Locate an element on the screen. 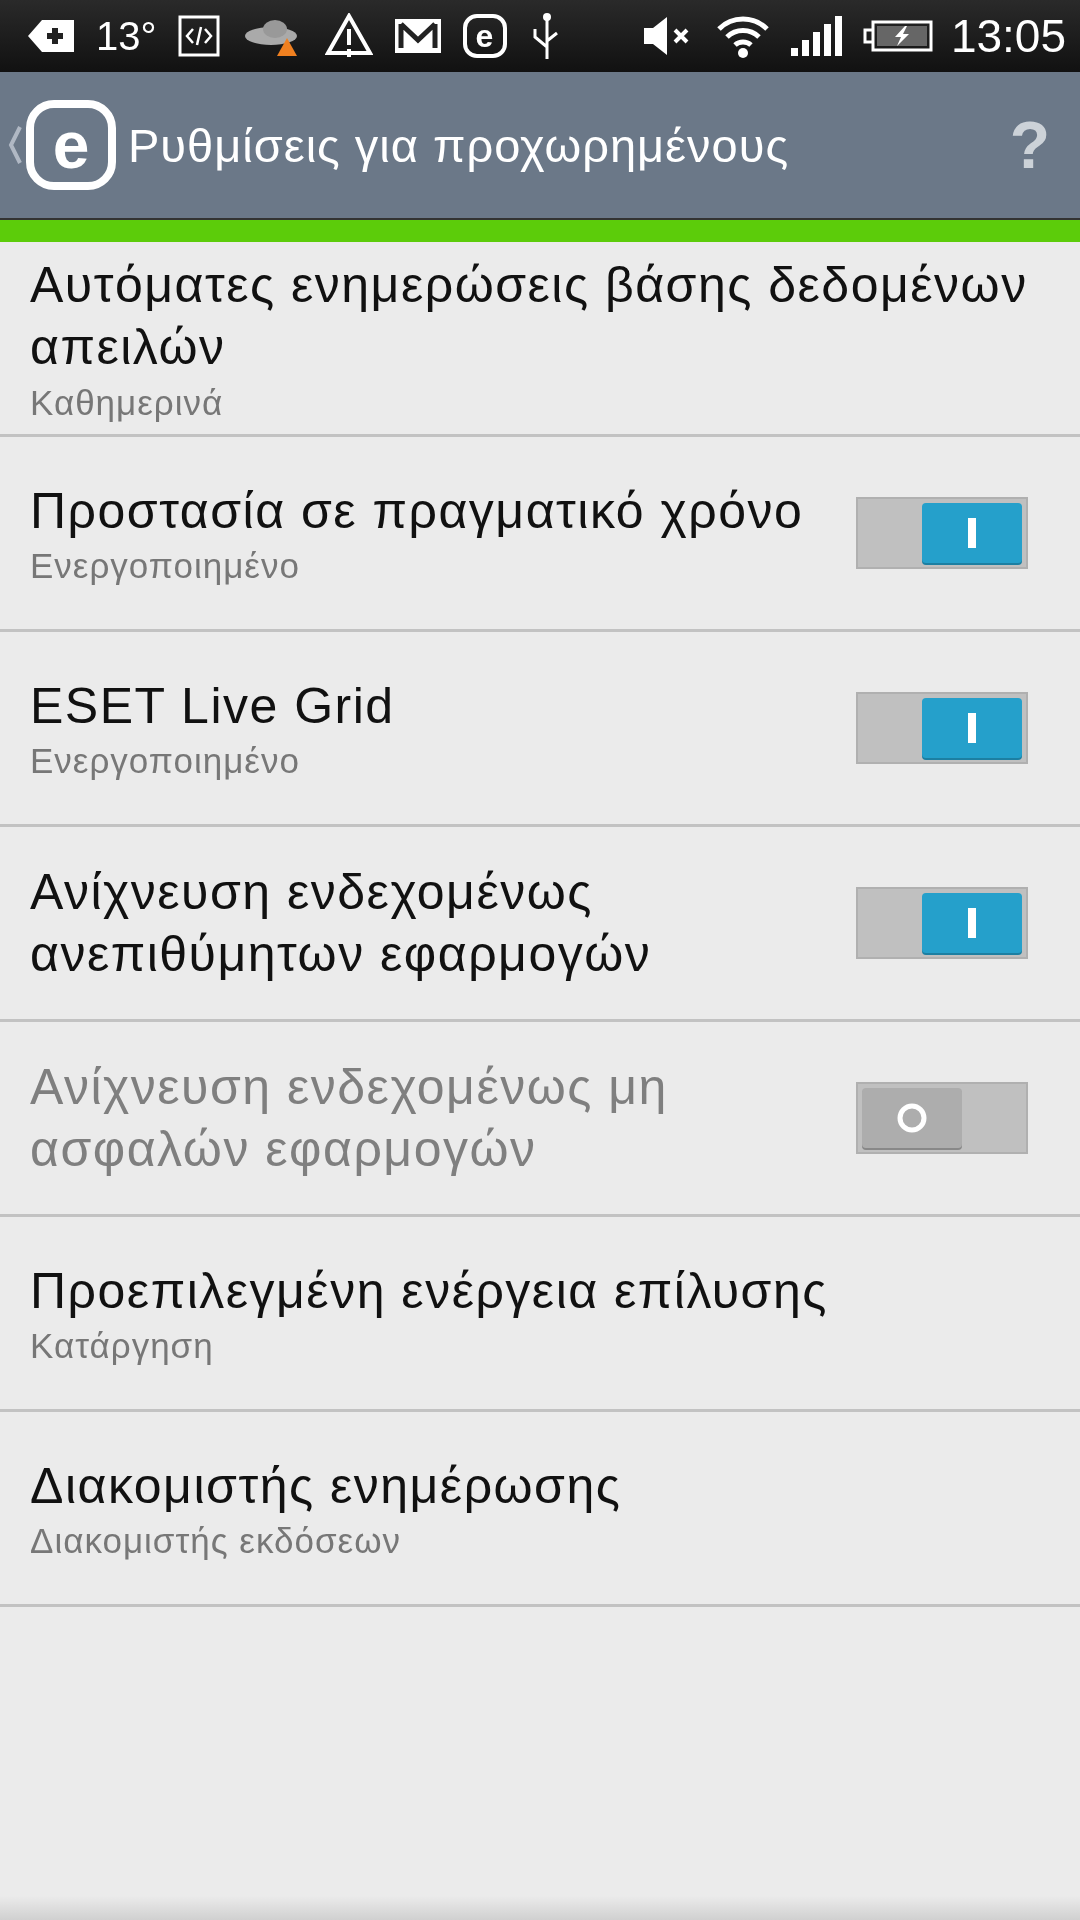  setting-title: Διακομιστής ενημέρωσης is located at coordinates (540, 1486).